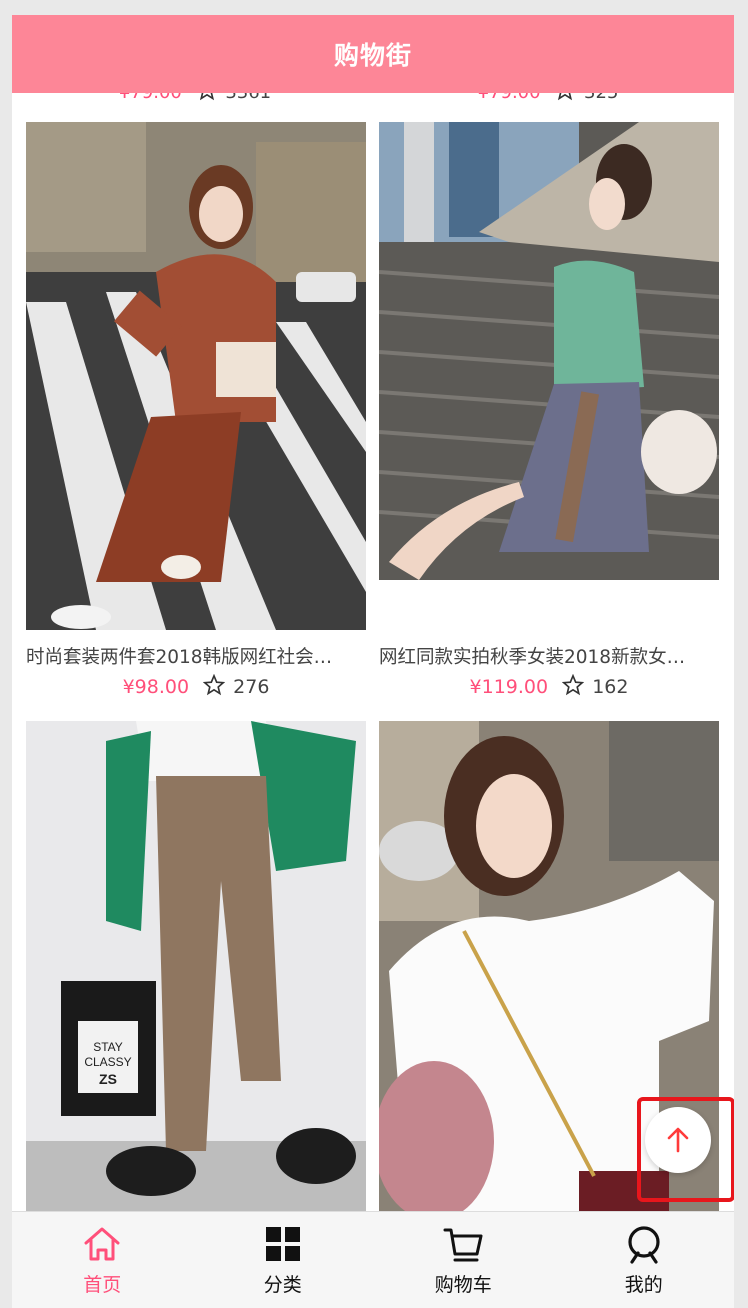 Image resolution: width=748 pixels, height=1308 pixels. I want to click on profile-icon, so click(644, 1245).